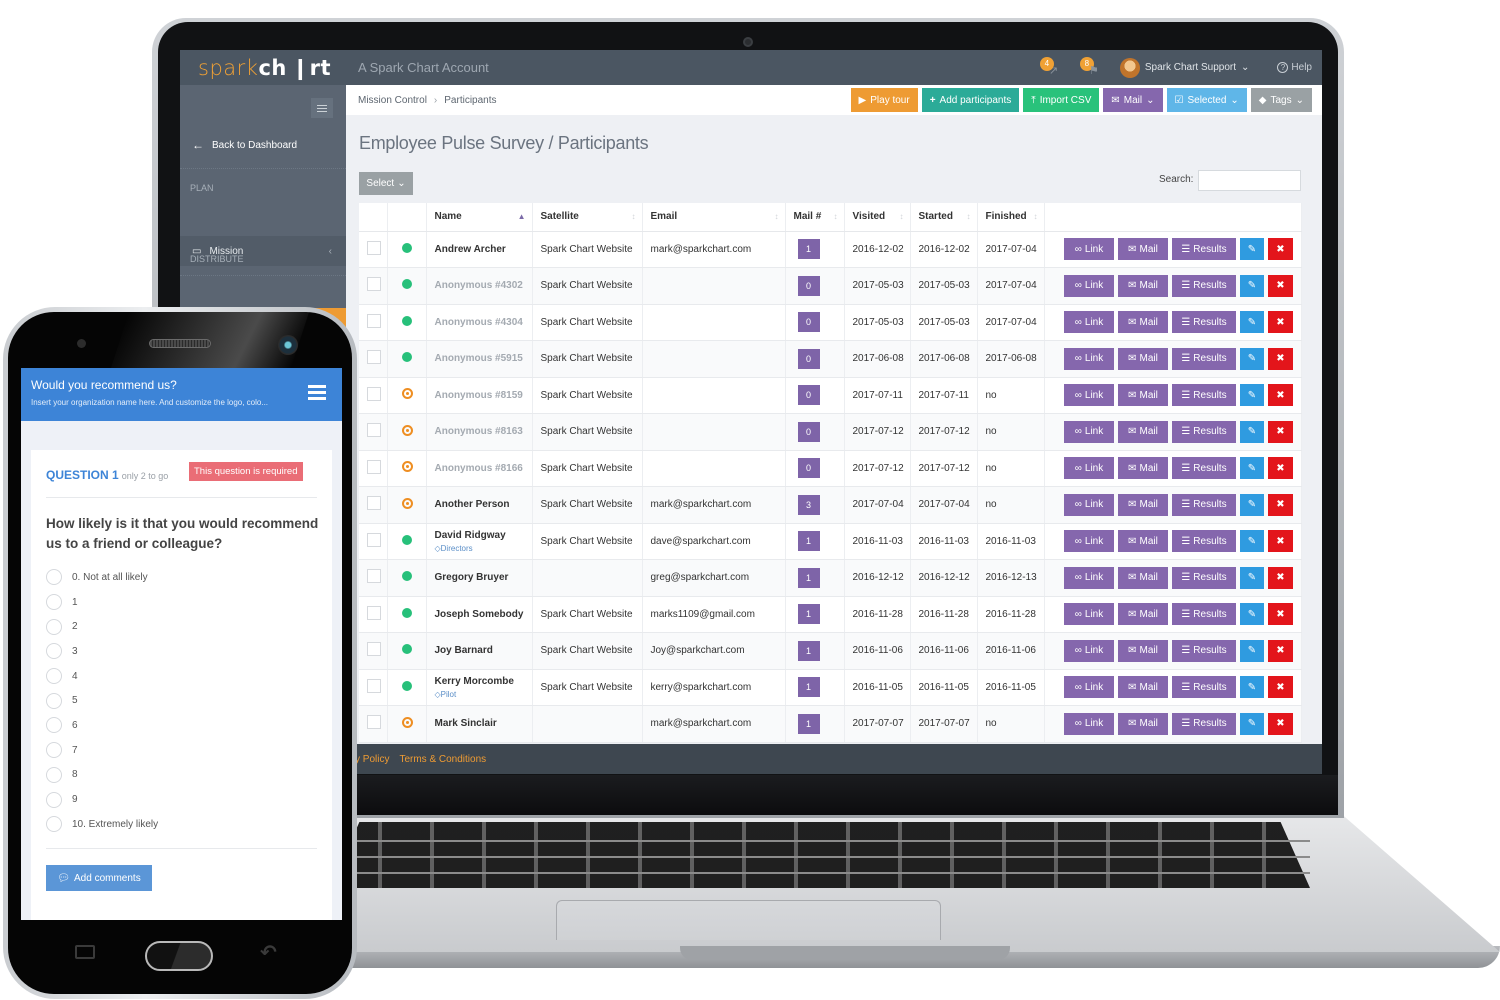  What do you see at coordinates (102, 799) in the screenshot?
I see `answer-option: 9` at bounding box center [102, 799].